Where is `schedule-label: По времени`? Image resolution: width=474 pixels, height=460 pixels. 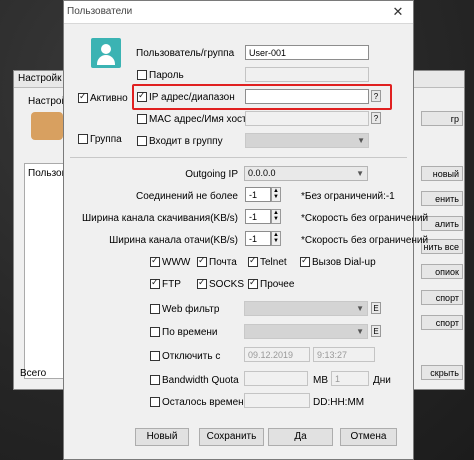
schedule-label: По времени is located at coordinates (190, 332).